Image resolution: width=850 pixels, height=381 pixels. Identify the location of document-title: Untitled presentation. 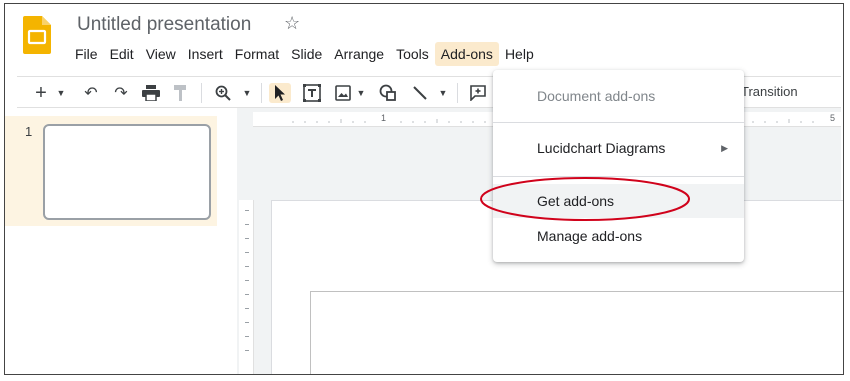
(164, 25).